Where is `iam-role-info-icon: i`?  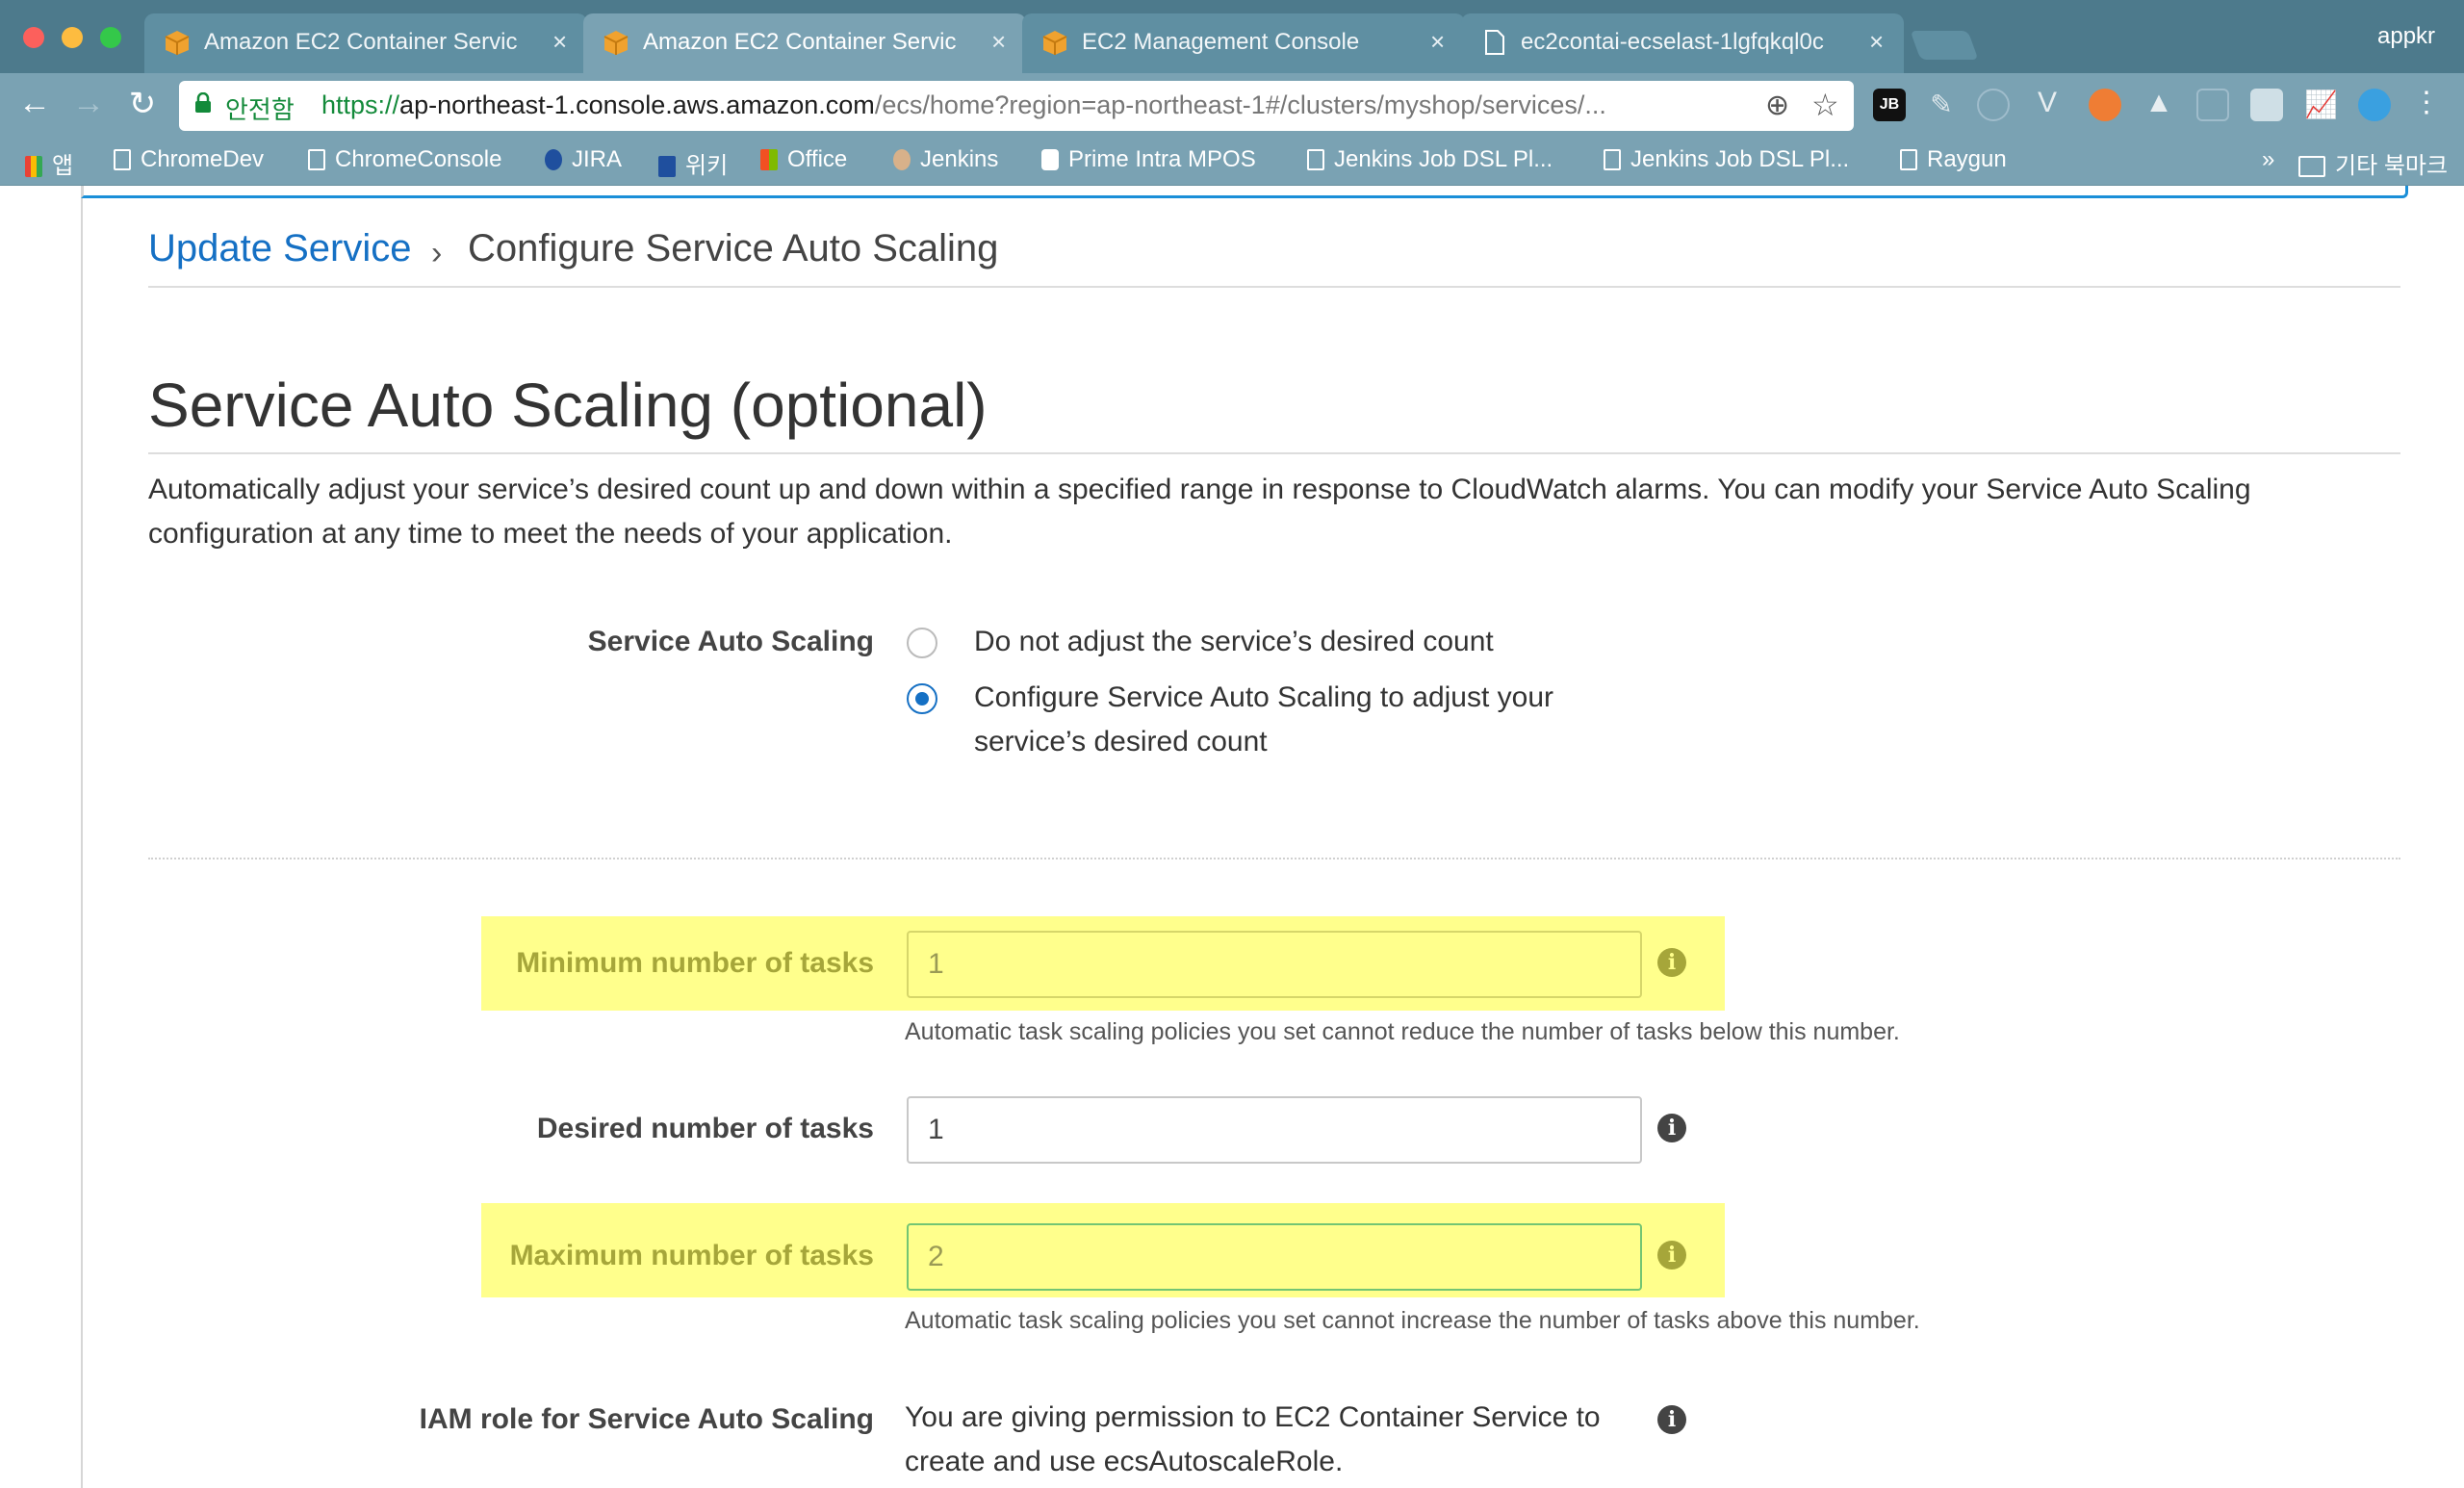 iam-role-info-icon: i is located at coordinates (1671, 1420).